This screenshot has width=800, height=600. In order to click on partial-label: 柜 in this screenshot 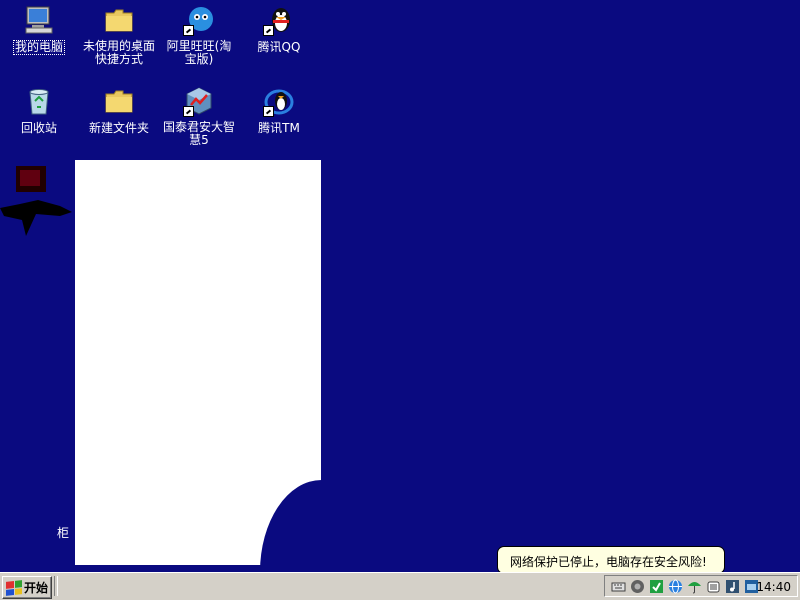, I will do `click(63, 533)`.